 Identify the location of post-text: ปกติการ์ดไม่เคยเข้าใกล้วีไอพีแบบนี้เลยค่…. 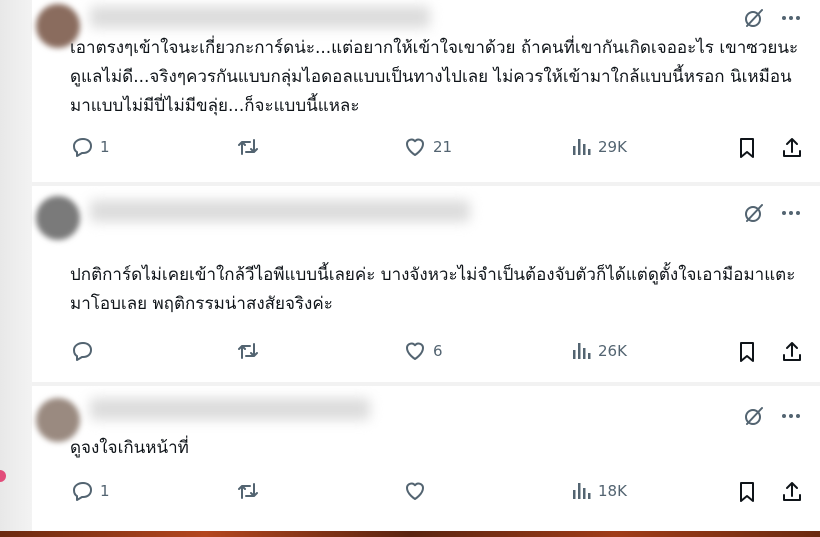
(433, 289).